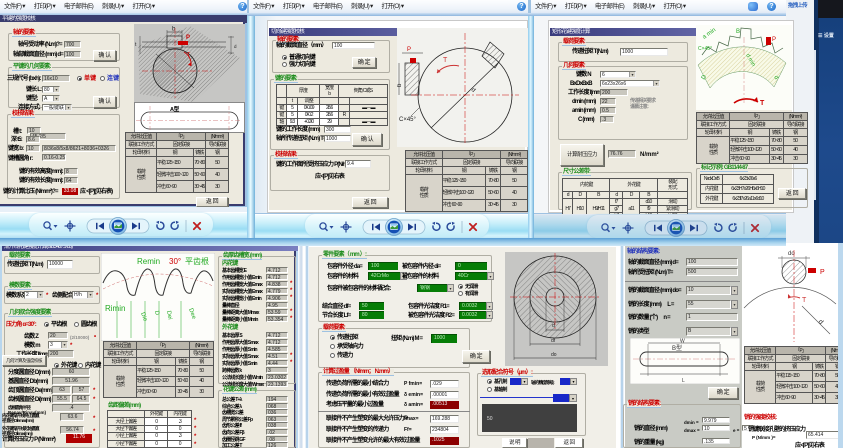  What do you see at coordinates (677, 348) in the screenshot?
I see `svg-text: B型` at bounding box center [677, 348].